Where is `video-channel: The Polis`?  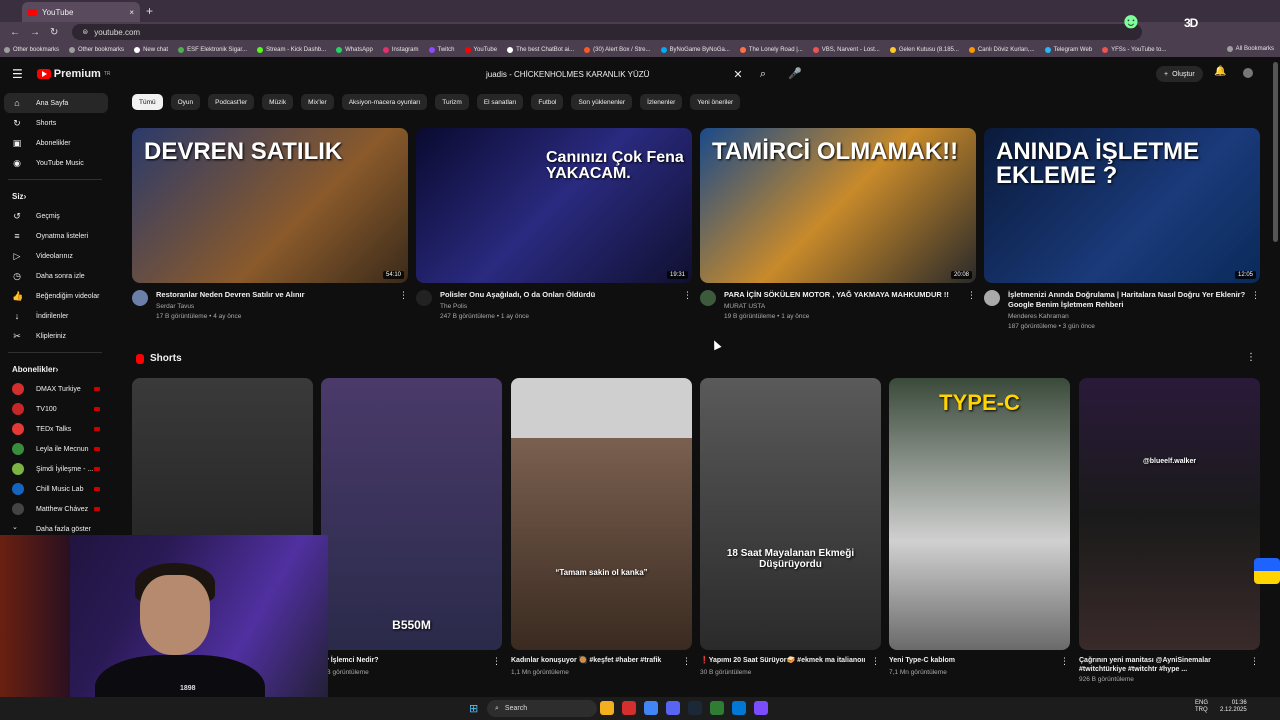
video-channel: The Polis is located at coordinates (561, 306).